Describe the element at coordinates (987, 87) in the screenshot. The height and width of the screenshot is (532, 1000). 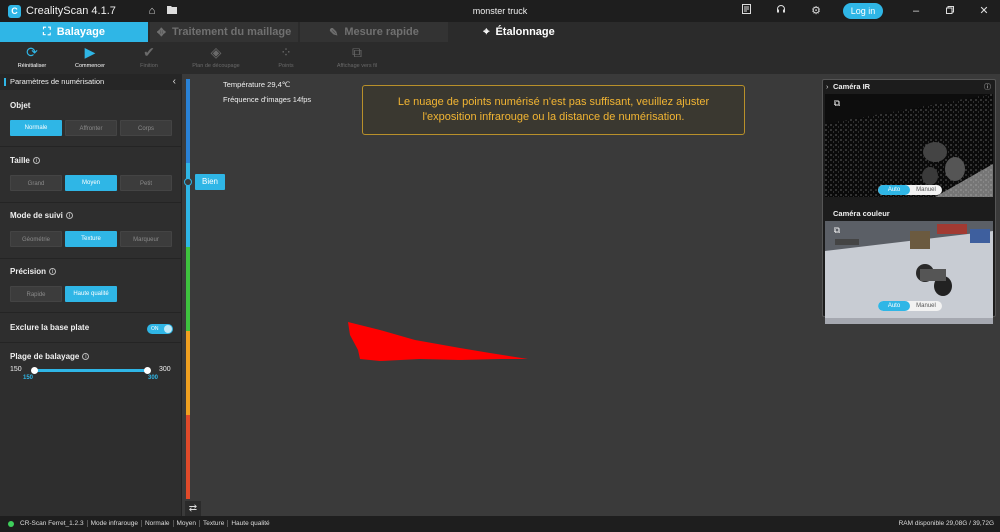
I see `info-icon: ⓘ` at that location.